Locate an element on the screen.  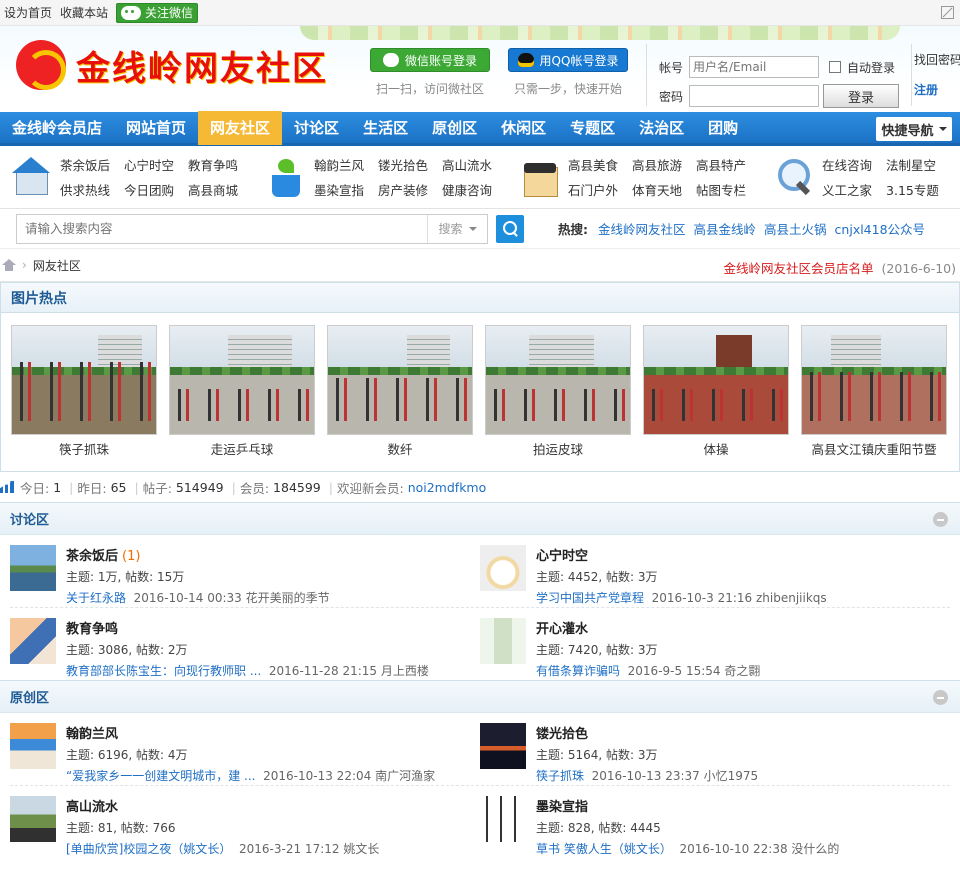
category-link: 茶余饭后 is located at coordinates (85, 164).